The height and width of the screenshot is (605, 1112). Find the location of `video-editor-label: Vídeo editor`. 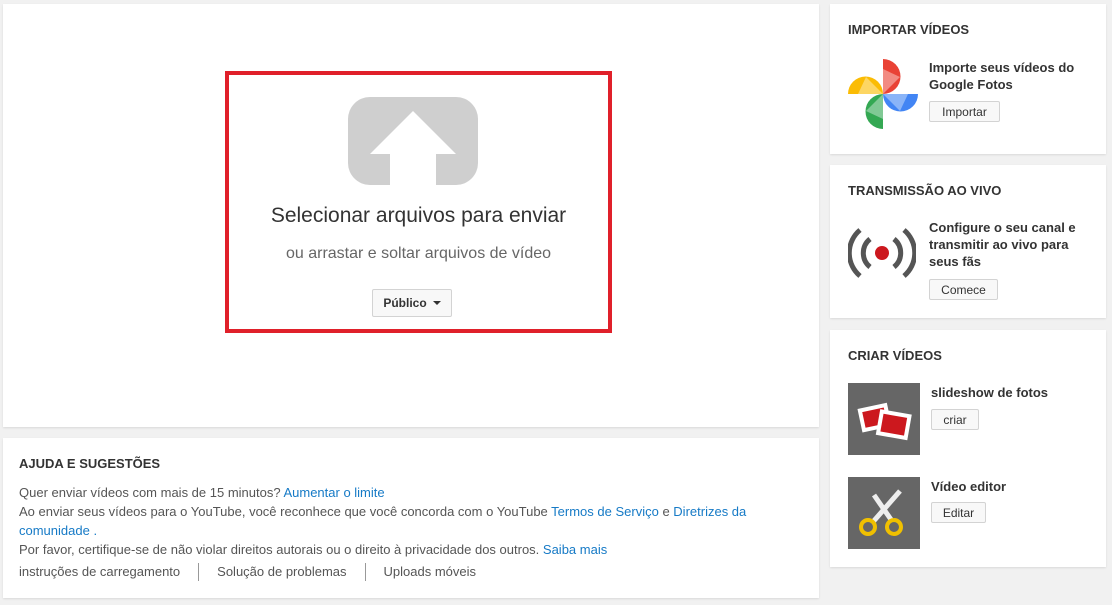

video-editor-label: Vídeo editor is located at coordinates (969, 486).